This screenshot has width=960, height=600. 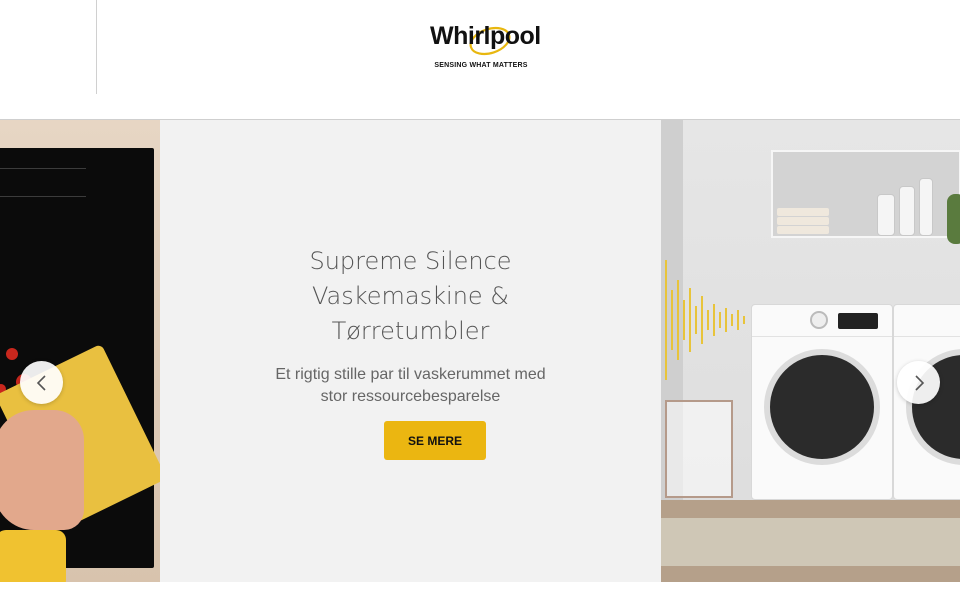 What do you see at coordinates (953, 219) in the screenshot?
I see `plant-image` at bounding box center [953, 219].